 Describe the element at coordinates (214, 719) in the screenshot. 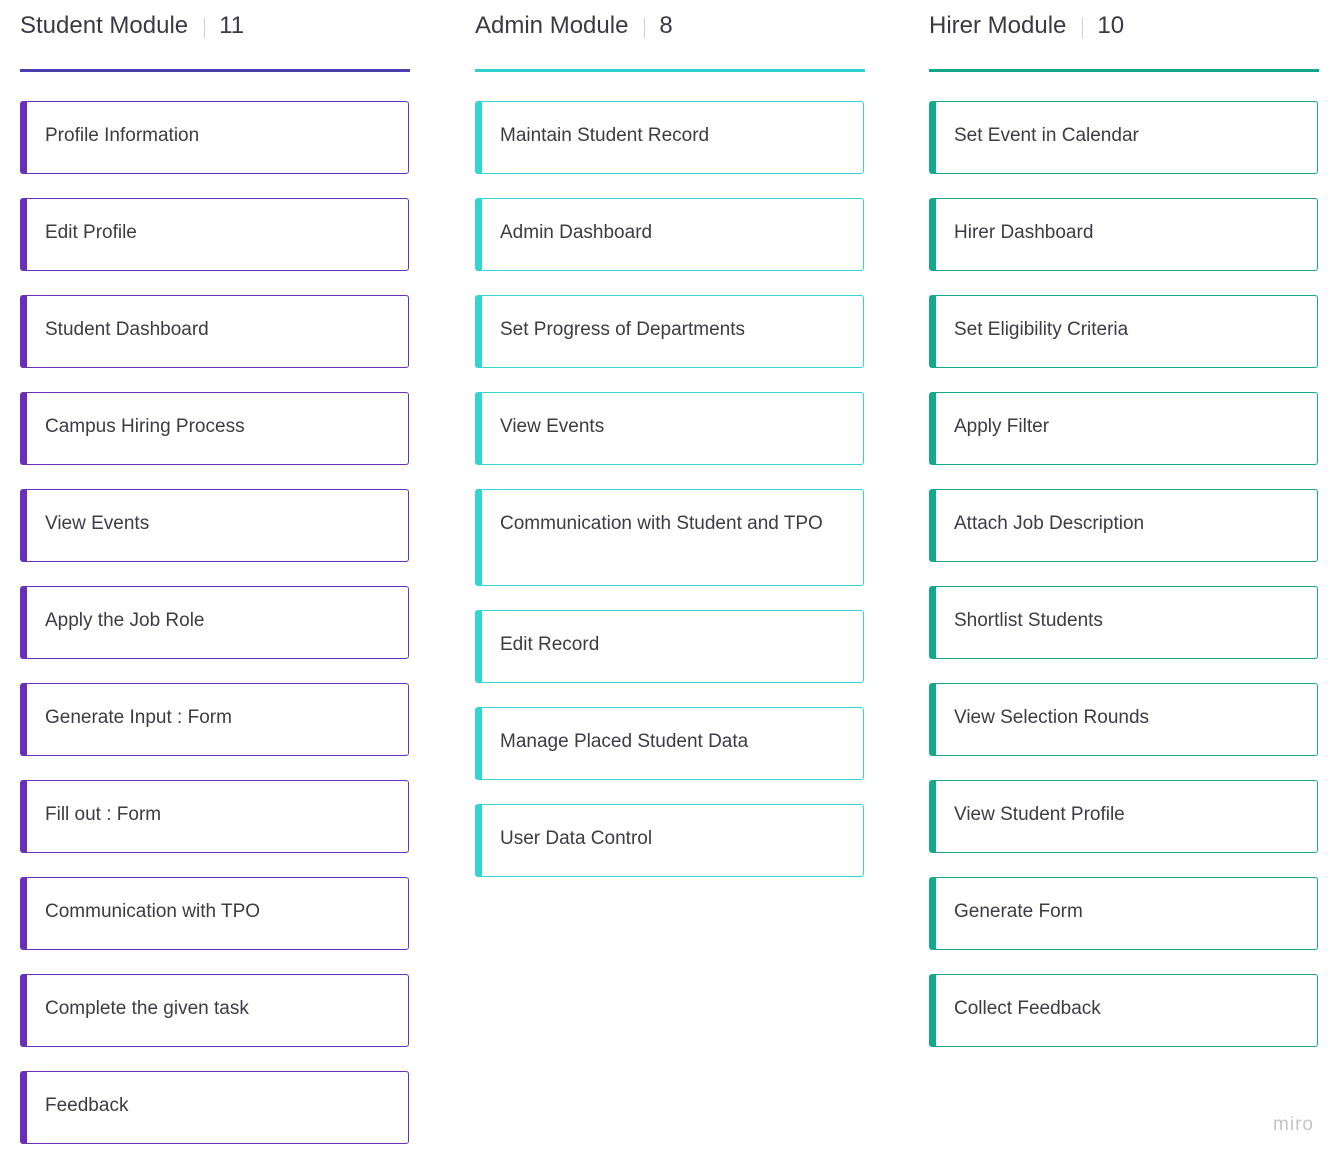

I see `card: Generate Input : Form` at that location.